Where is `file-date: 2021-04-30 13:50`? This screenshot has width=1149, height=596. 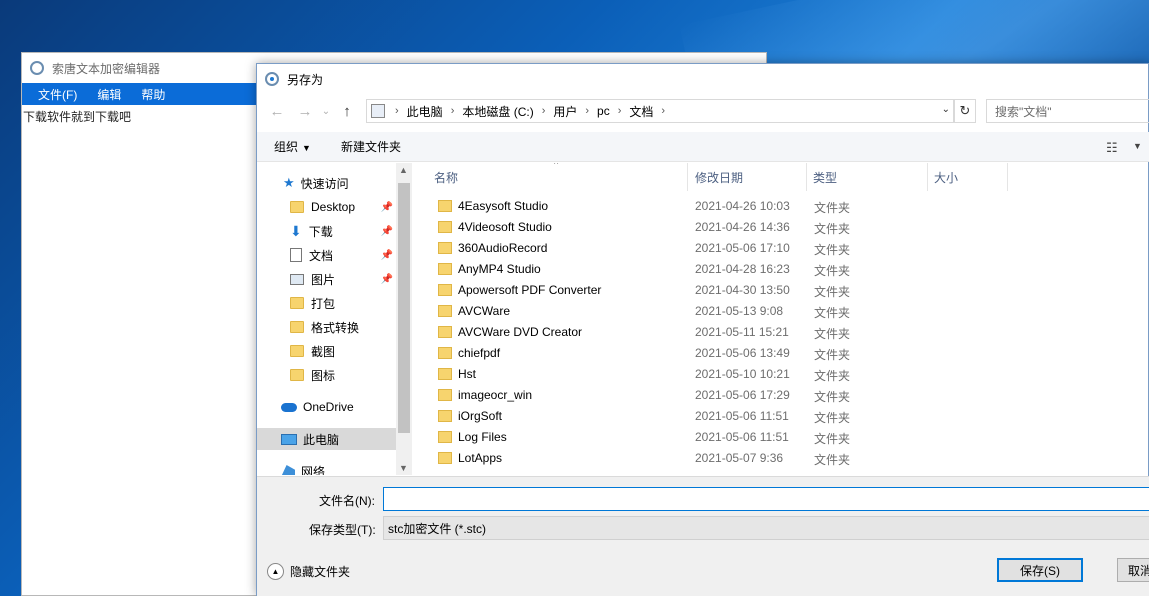
file-date: 2021-04-30 13:50 is located at coordinates (742, 290).